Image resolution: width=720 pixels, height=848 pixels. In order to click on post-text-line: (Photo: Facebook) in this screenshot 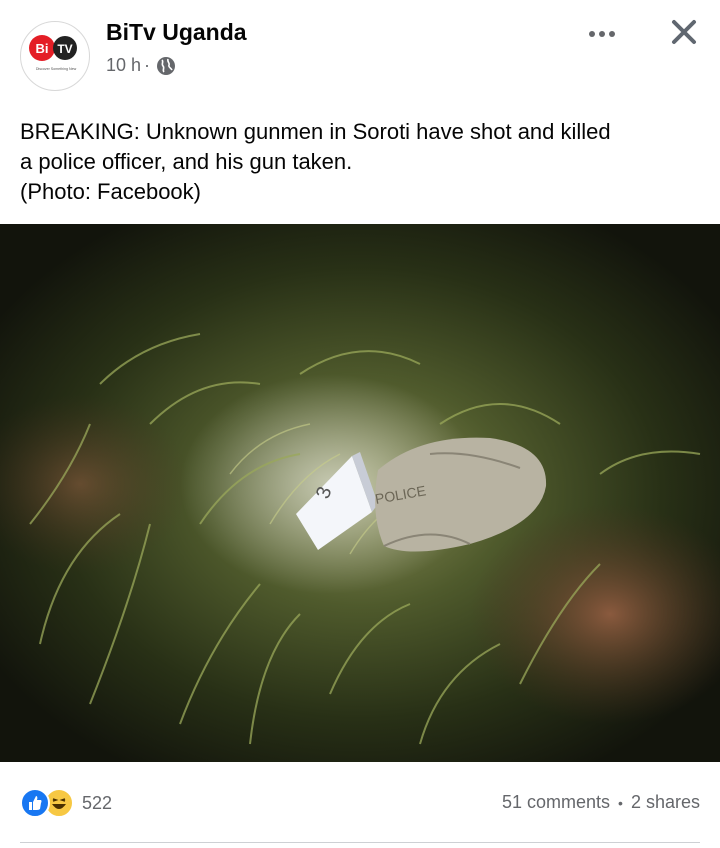, I will do `click(110, 191)`.